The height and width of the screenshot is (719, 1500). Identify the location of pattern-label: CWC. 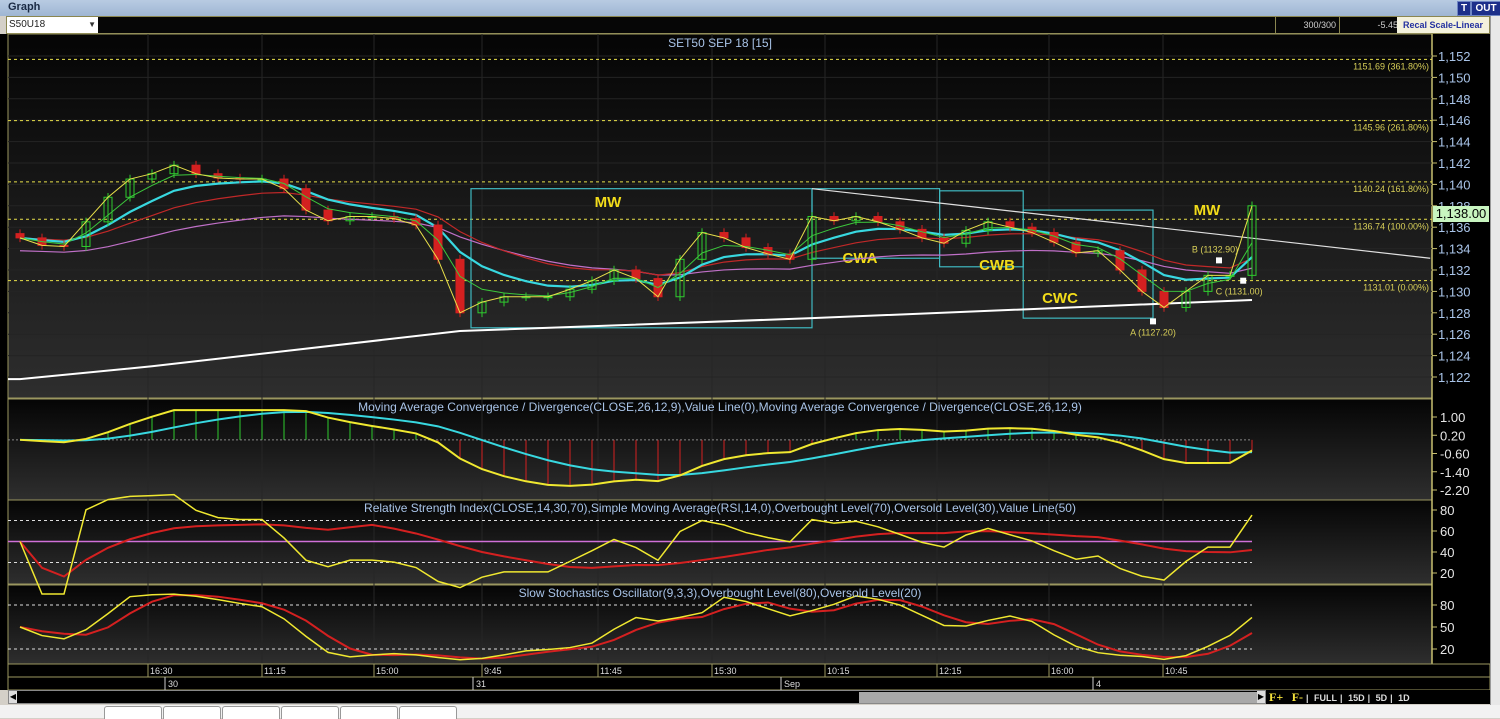
(1060, 298).